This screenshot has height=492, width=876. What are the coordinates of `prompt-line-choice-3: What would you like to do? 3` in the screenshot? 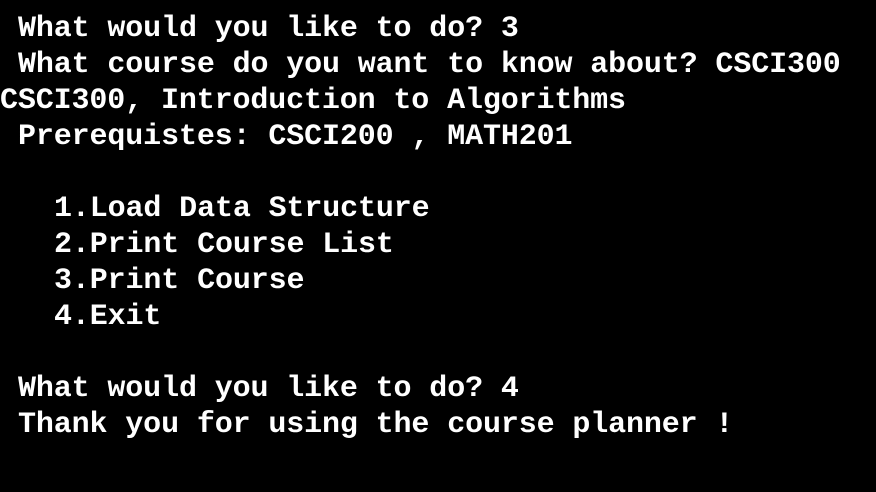 It's located at (268, 29).